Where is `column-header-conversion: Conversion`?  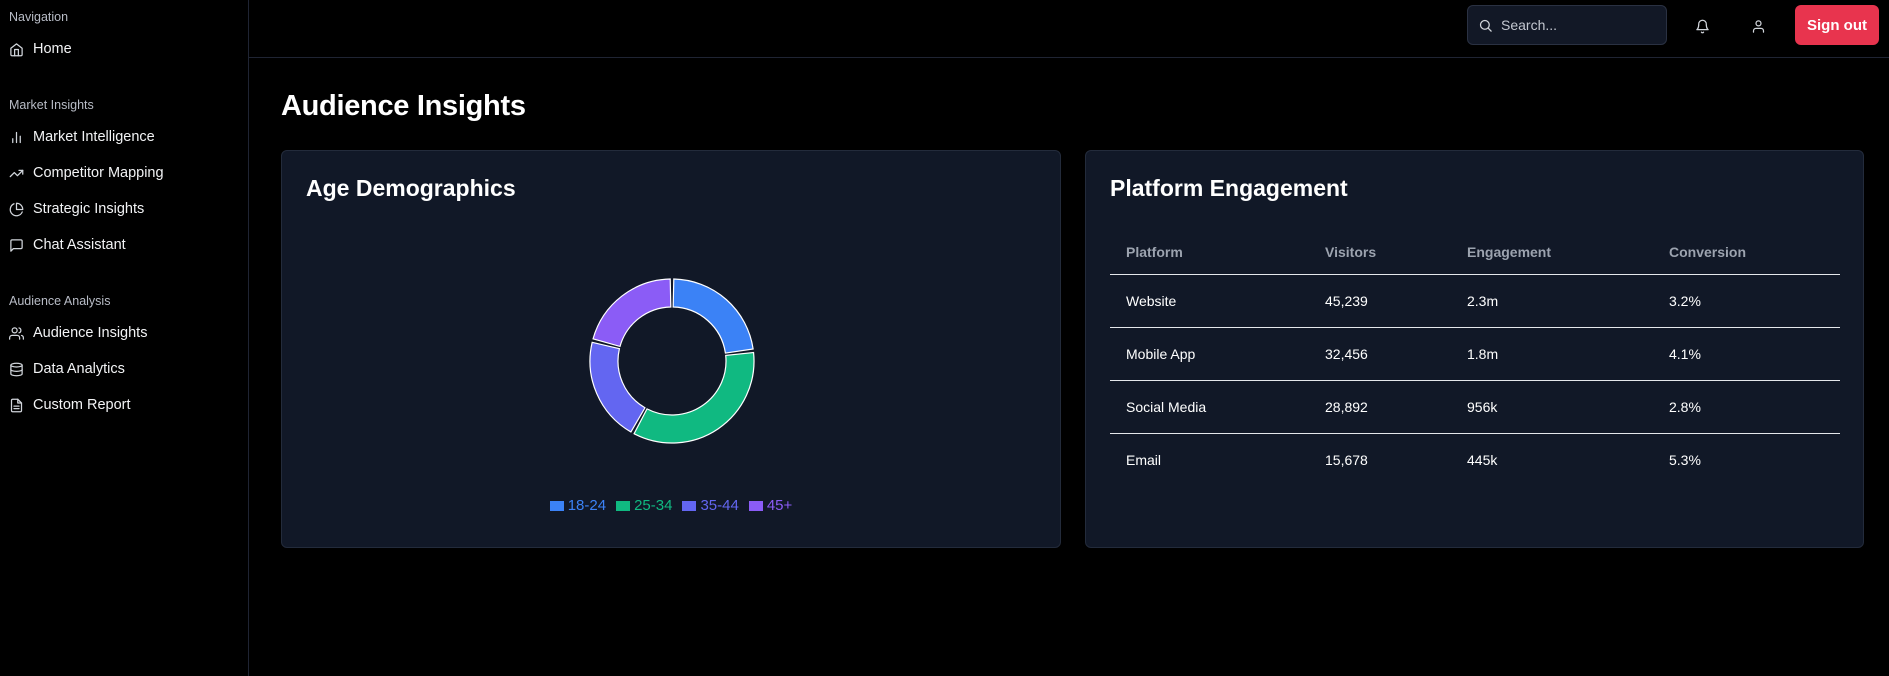
column-header-conversion: Conversion is located at coordinates (1746, 253).